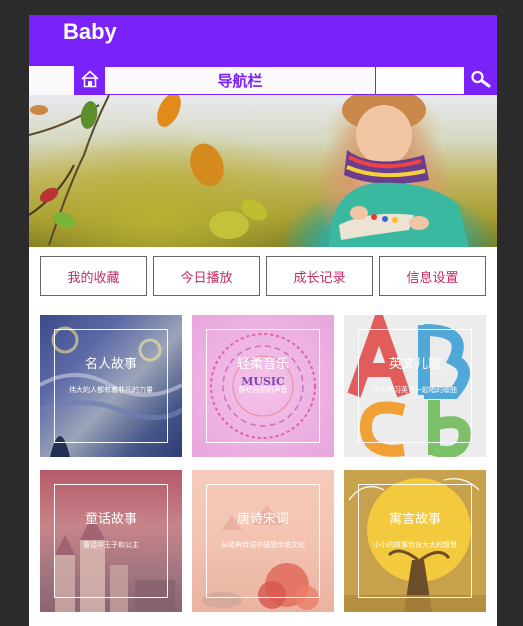  Describe the element at coordinates (110, 519) in the screenshot. I see `card-title: 童话故事` at that location.